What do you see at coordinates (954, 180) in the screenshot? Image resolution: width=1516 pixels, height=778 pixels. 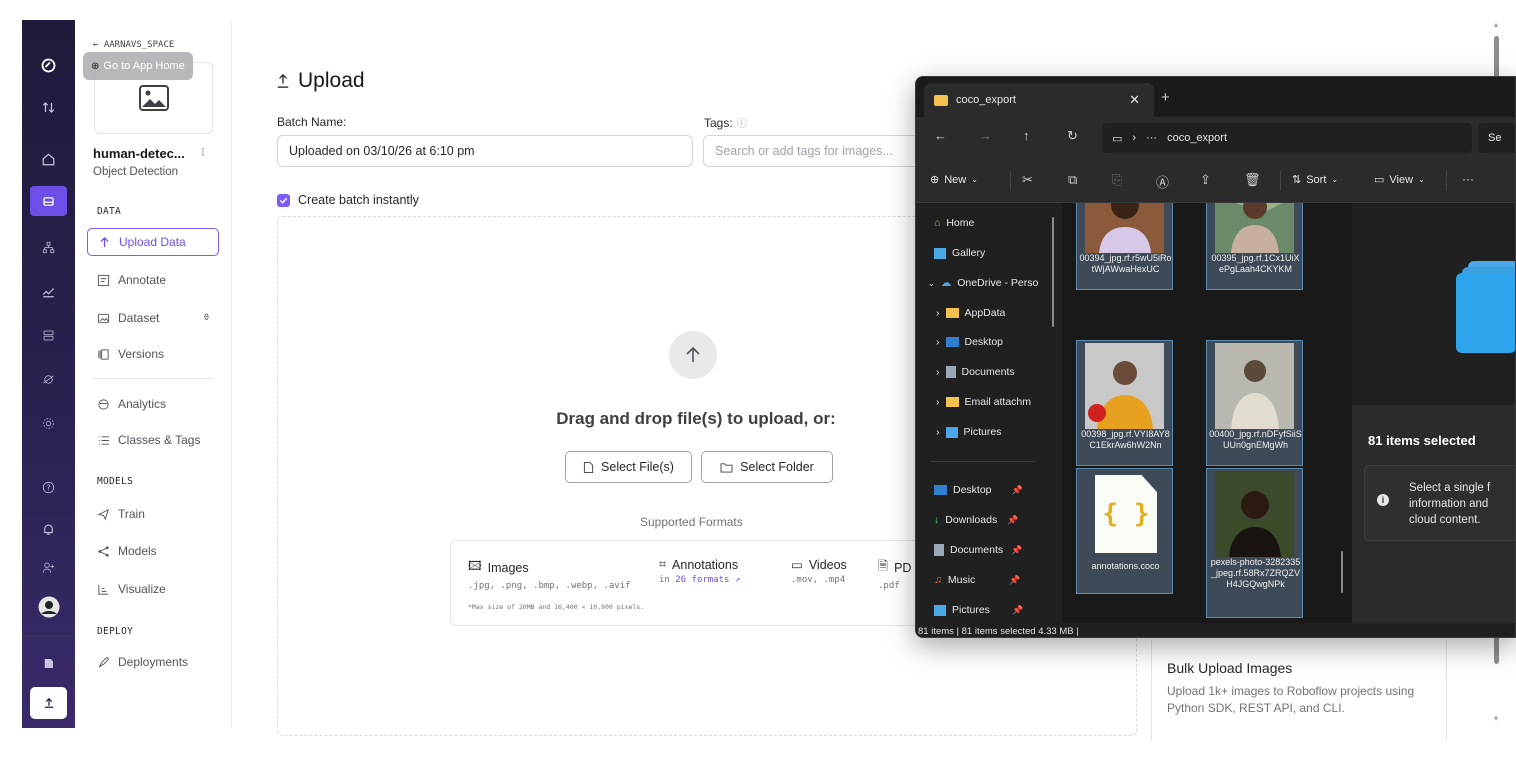 I see `new-button: ⊕ New ⌄` at bounding box center [954, 180].